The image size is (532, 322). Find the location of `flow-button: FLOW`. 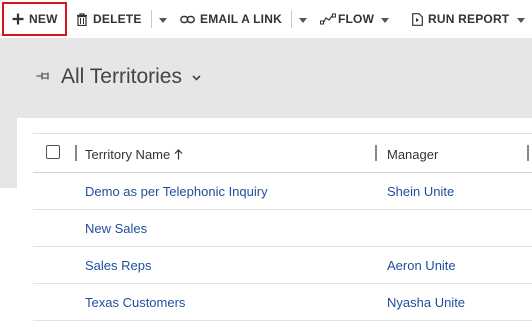

flow-button: FLOW is located at coordinates (347, 19).